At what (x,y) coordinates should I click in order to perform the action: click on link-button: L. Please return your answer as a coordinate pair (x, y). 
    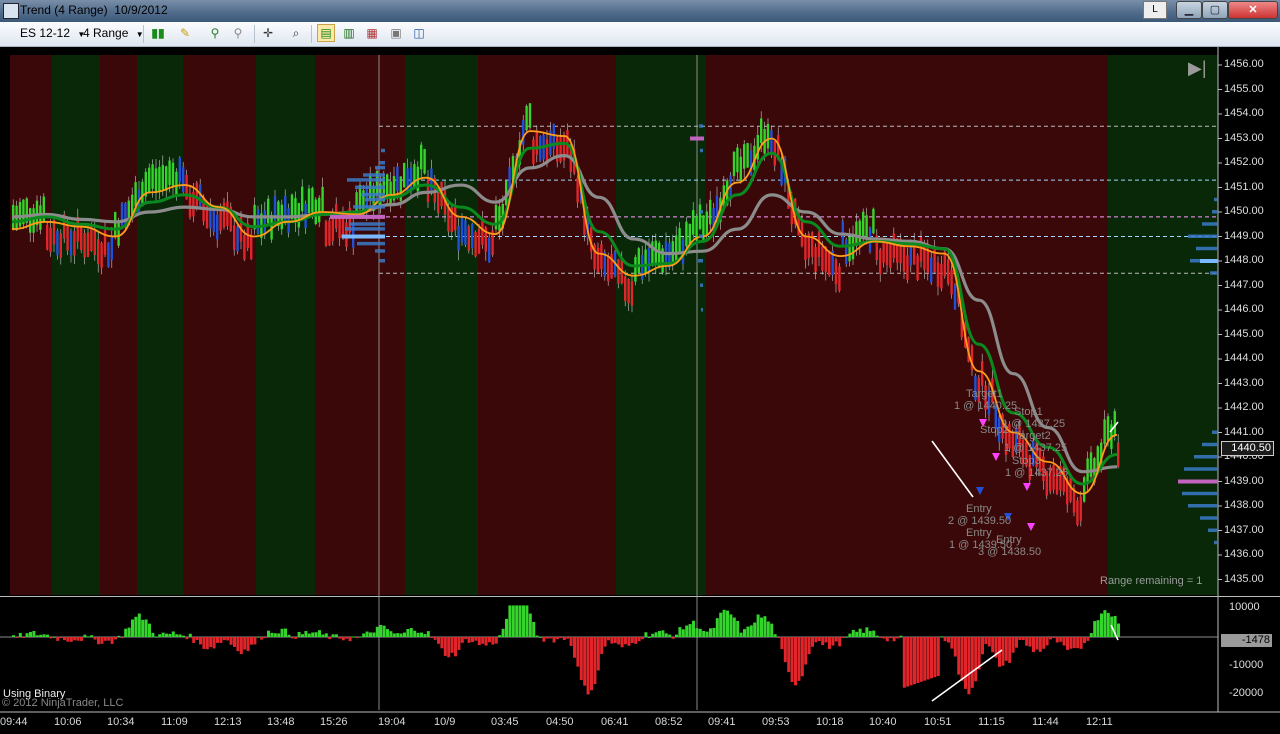
    Looking at the image, I should click on (1155, 10).